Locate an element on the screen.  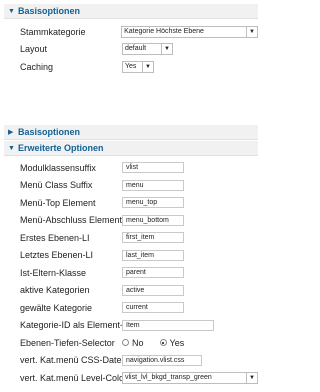
panel-title: Erweiterte Optionen is located at coordinates (61, 148).